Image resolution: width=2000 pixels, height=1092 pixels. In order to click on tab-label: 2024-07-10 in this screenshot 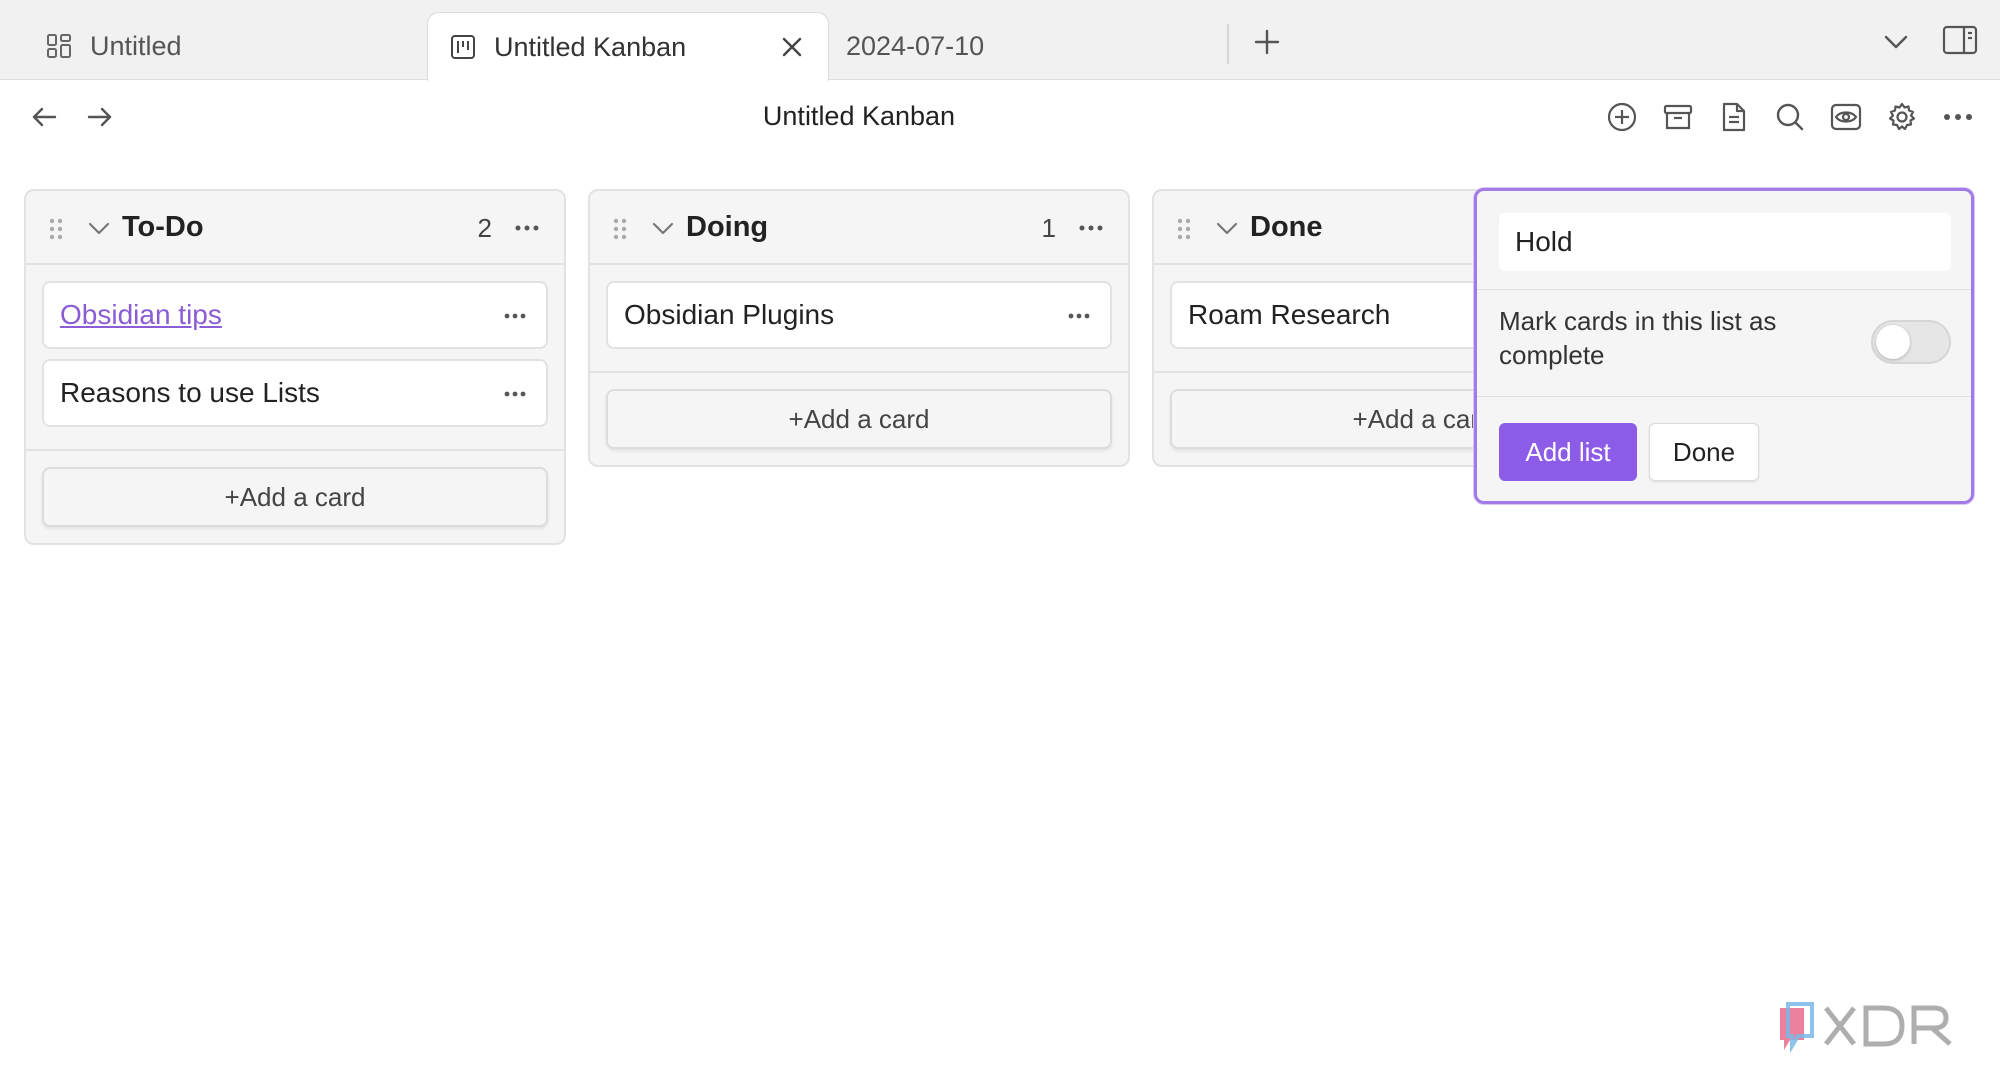, I will do `click(915, 45)`.